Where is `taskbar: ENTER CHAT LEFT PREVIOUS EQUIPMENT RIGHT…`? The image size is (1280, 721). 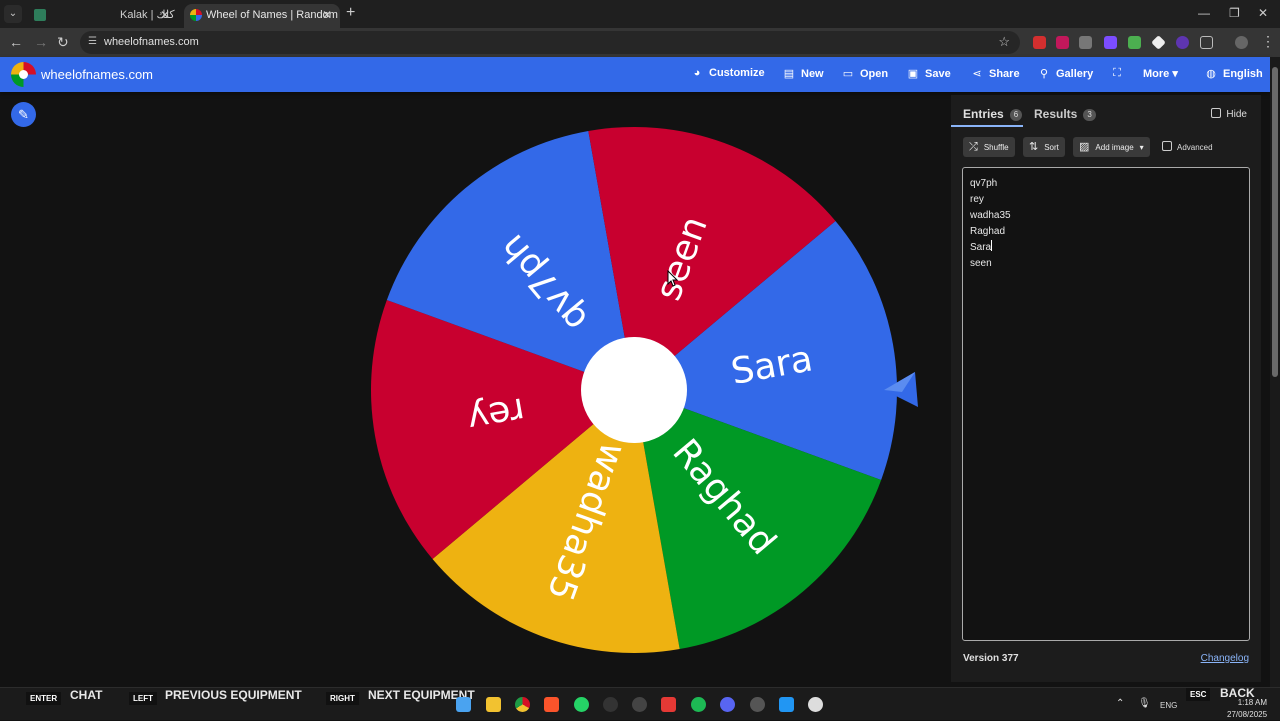
taskbar: ENTER CHAT LEFT PREVIOUS EQUIPMENT RIGHT… is located at coordinates (640, 703).